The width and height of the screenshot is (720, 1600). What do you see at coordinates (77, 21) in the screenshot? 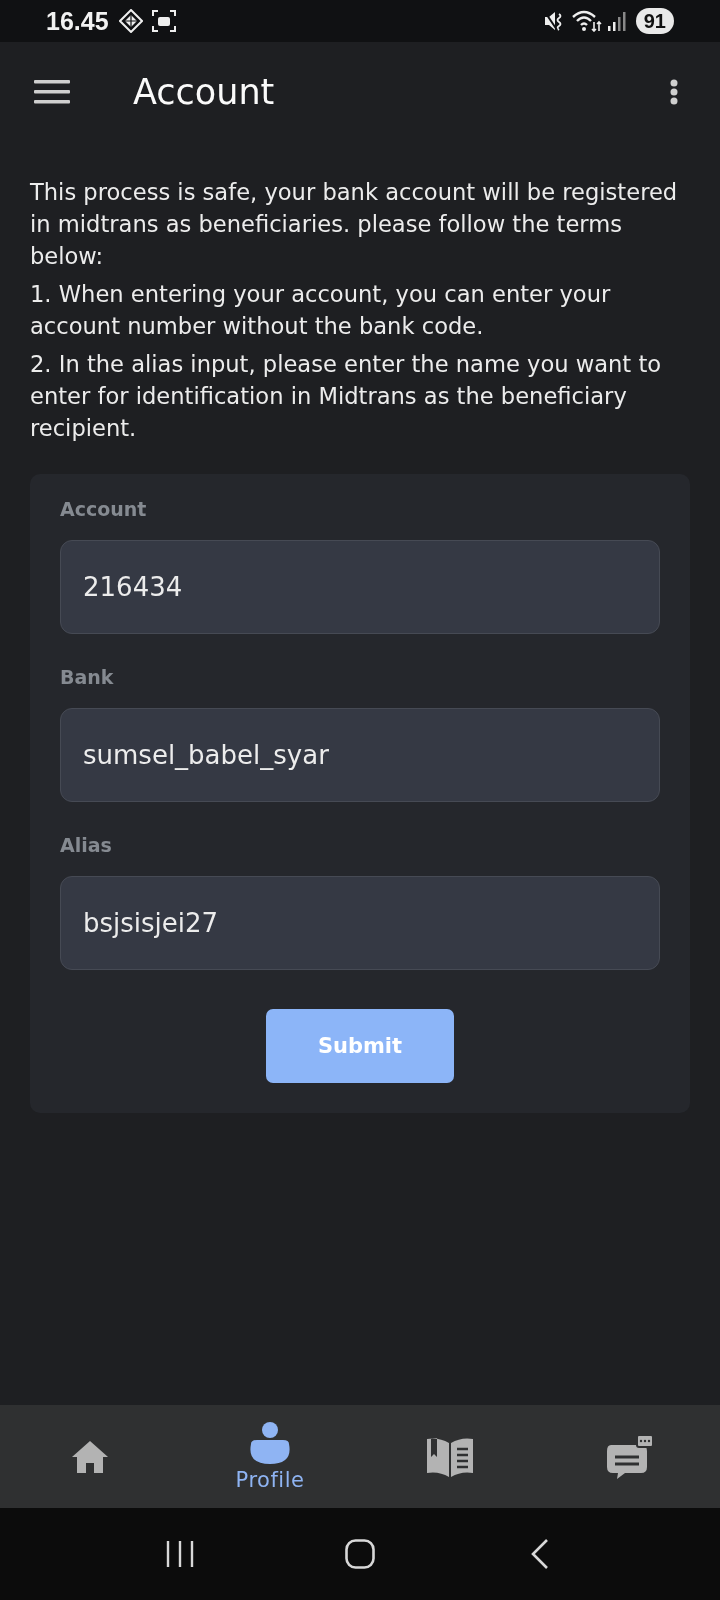
I see `status-time: 16.45` at bounding box center [77, 21].